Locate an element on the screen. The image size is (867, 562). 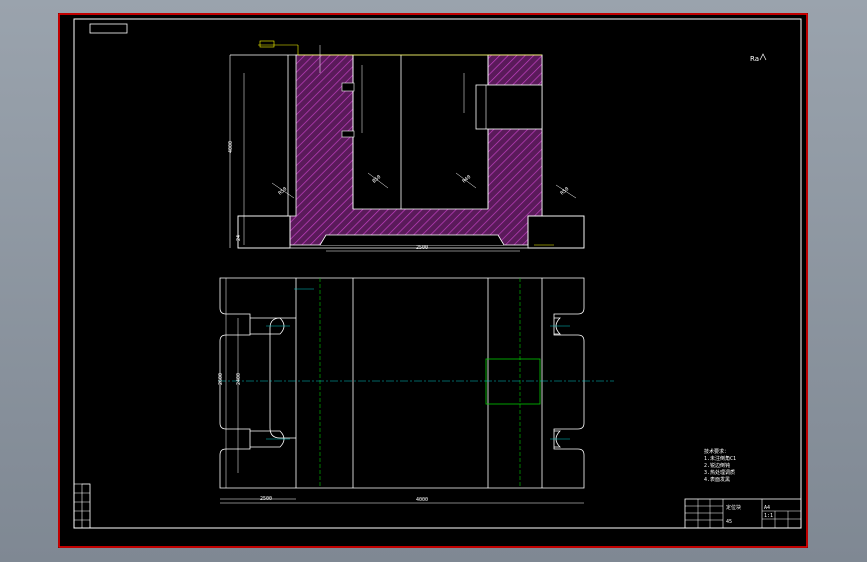
title-block: 定位块 A4 1:1 45 is located at coordinates (743, 513).